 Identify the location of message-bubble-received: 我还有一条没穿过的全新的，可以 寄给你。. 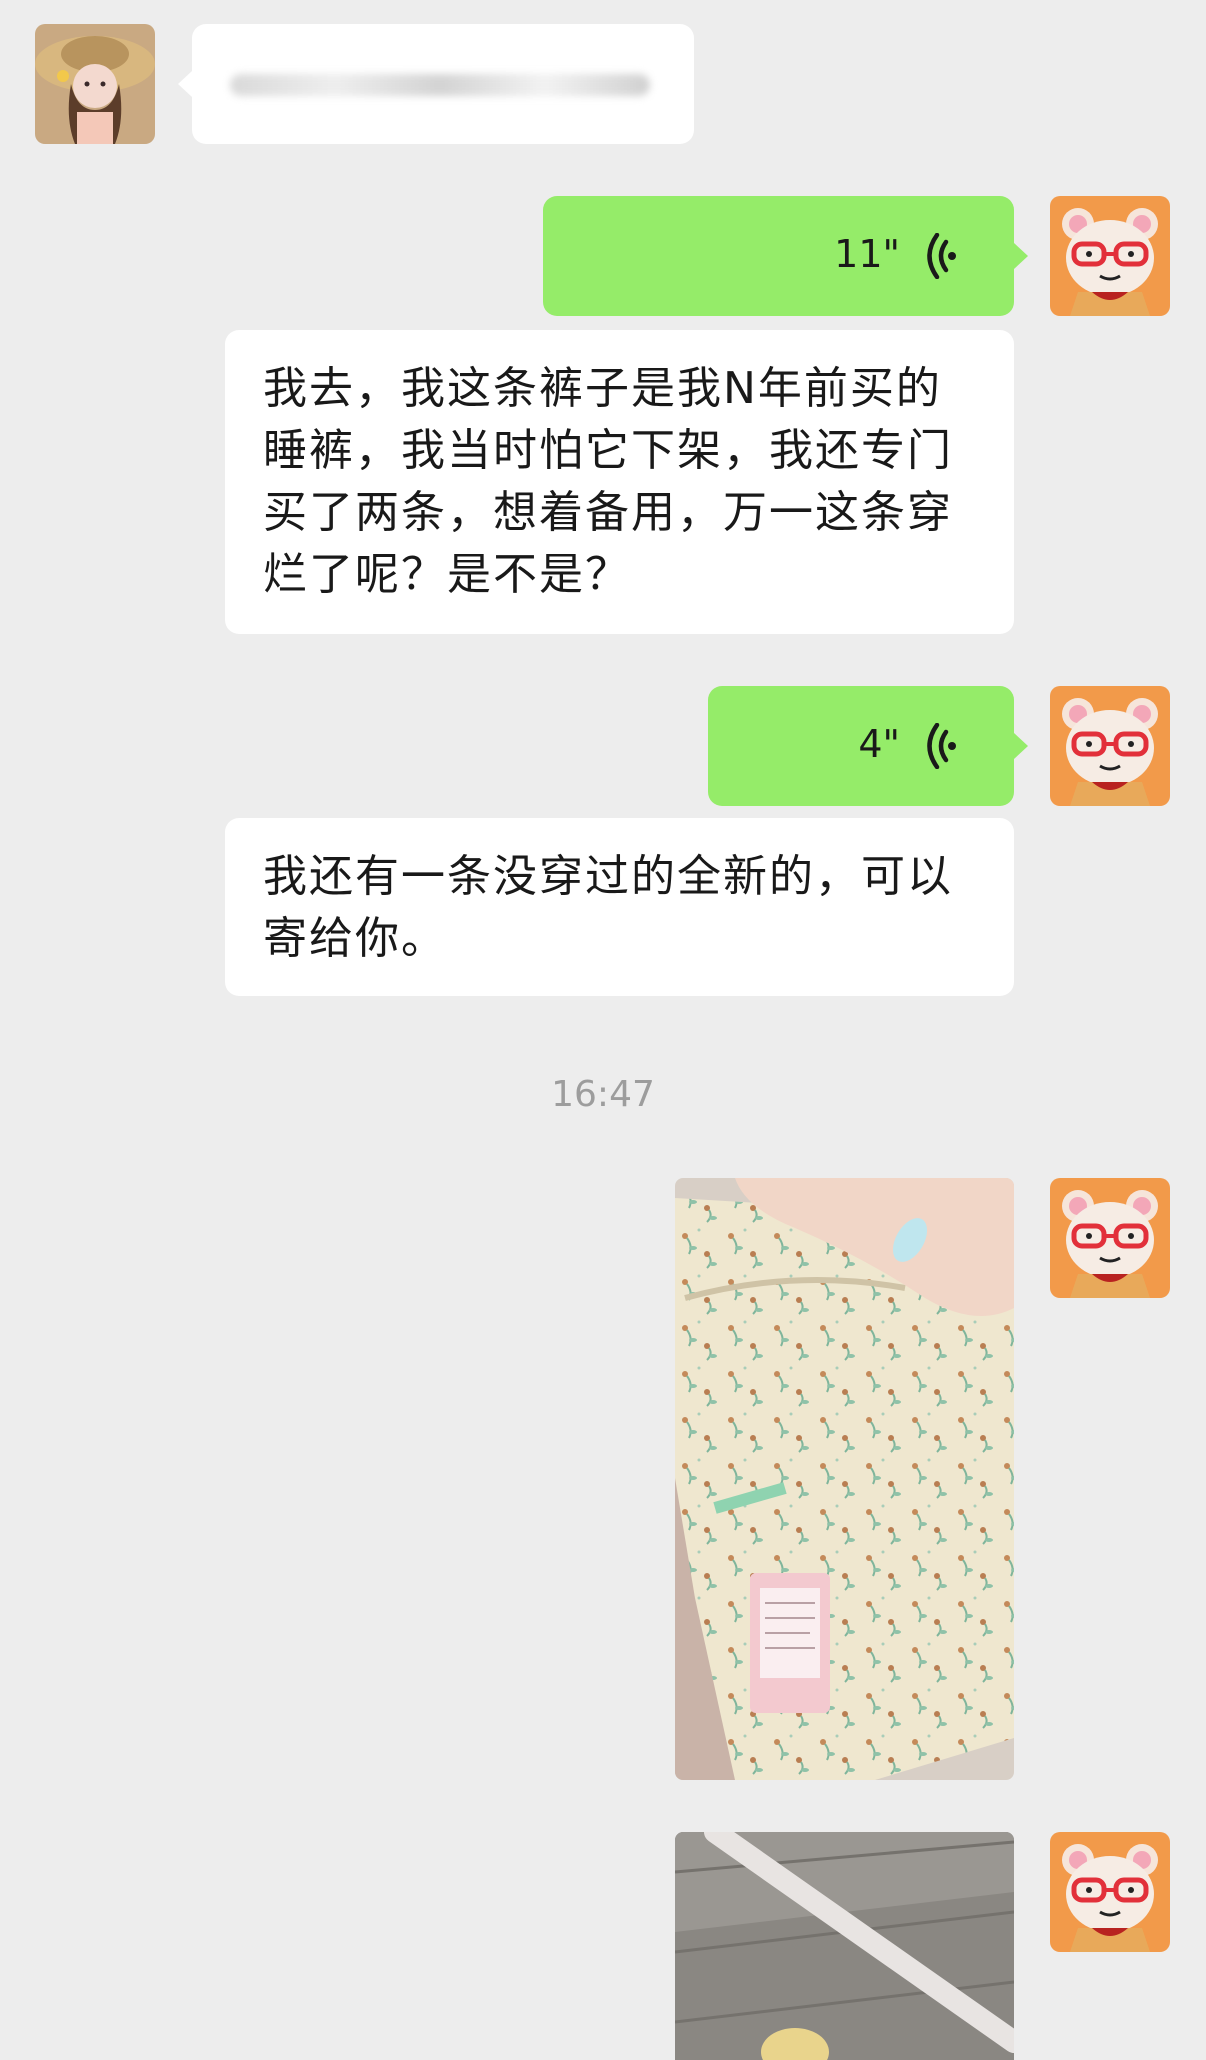
(619, 907).